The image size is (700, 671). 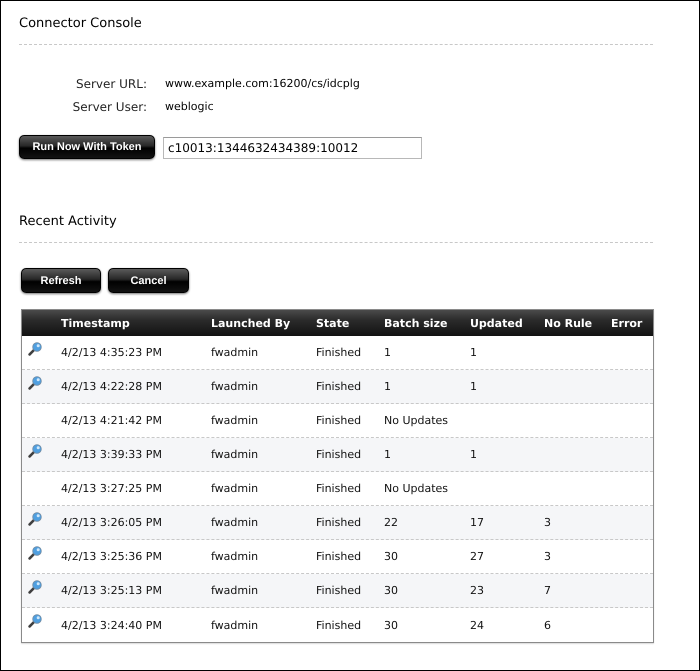 I want to click on table-cell-text: 4/2/13 3:25:36 PM, so click(x=111, y=556).